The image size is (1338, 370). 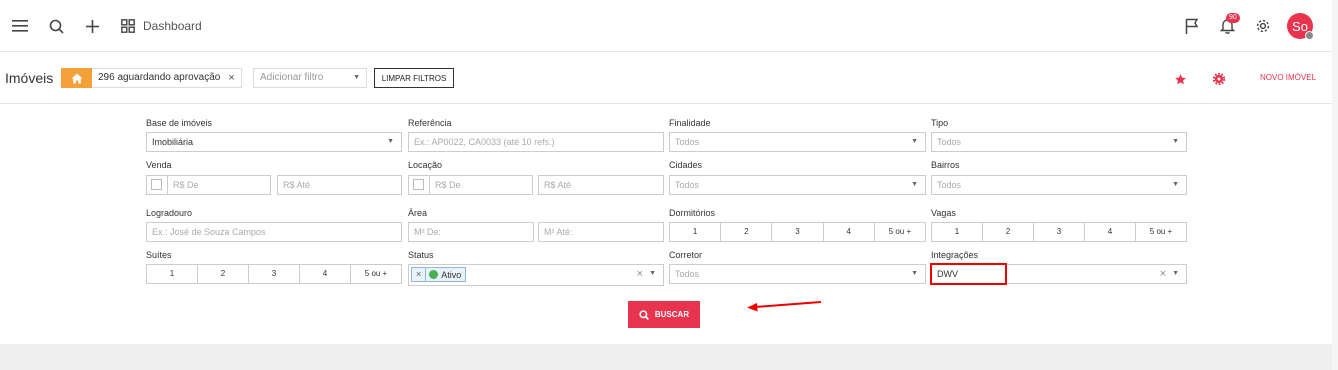 What do you see at coordinates (1192, 26) in the screenshot?
I see `flag-icon` at bounding box center [1192, 26].